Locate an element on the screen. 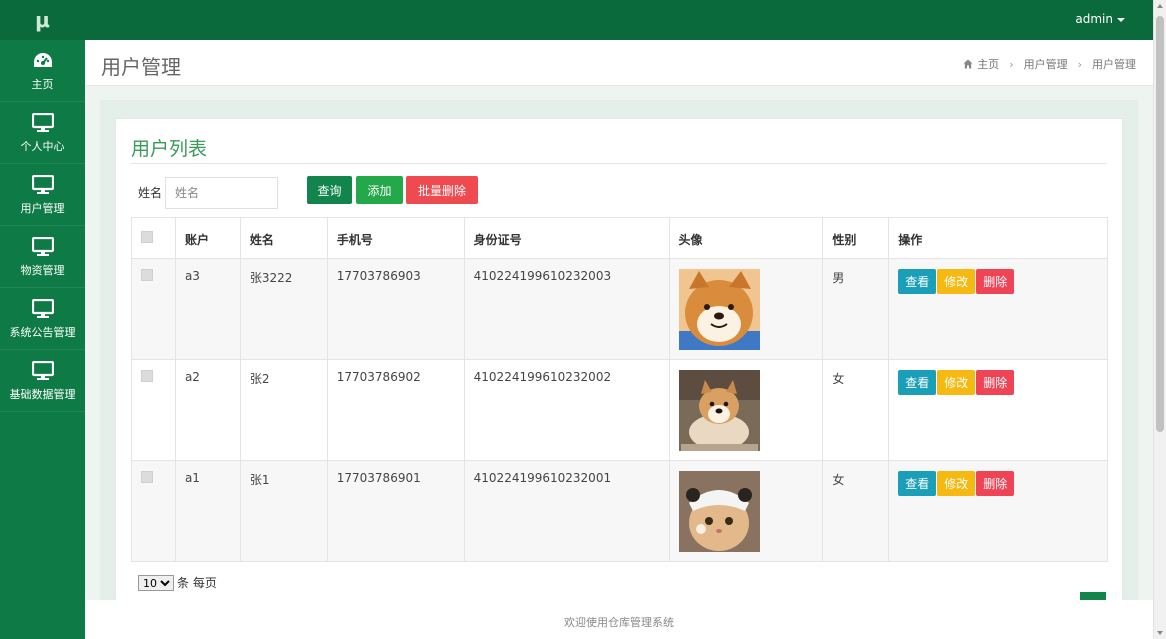  name-search-input is located at coordinates (221, 193).